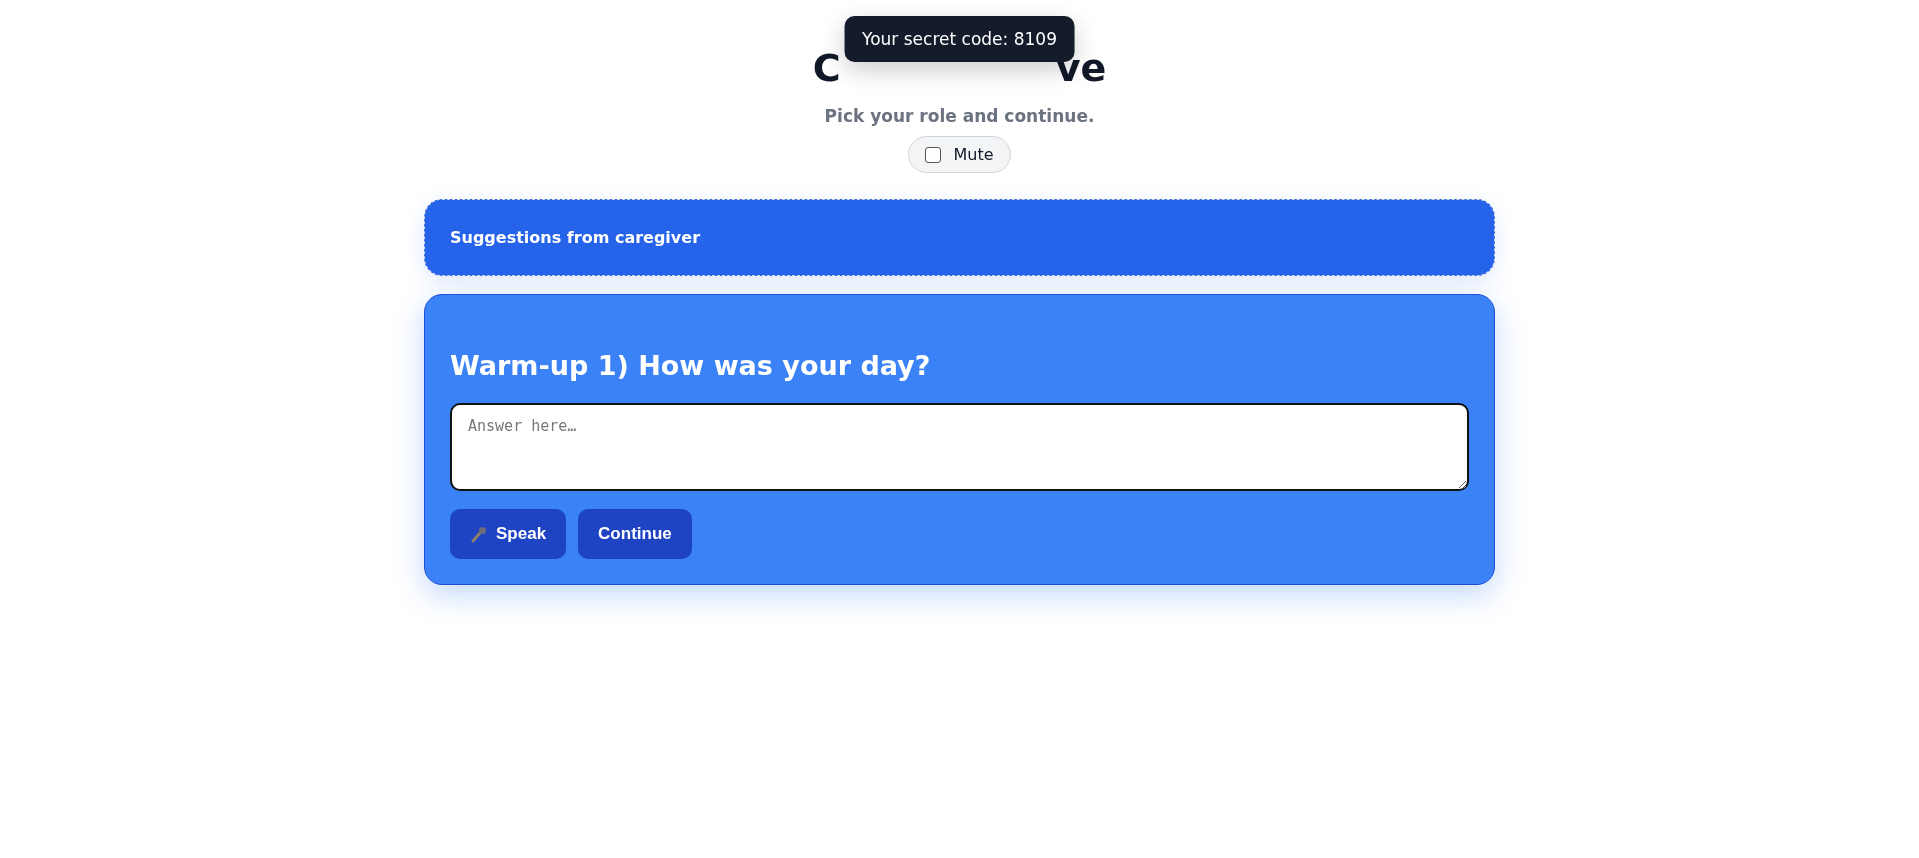  What do you see at coordinates (959, 154) in the screenshot?
I see `mute-toggle: Mute` at bounding box center [959, 154].